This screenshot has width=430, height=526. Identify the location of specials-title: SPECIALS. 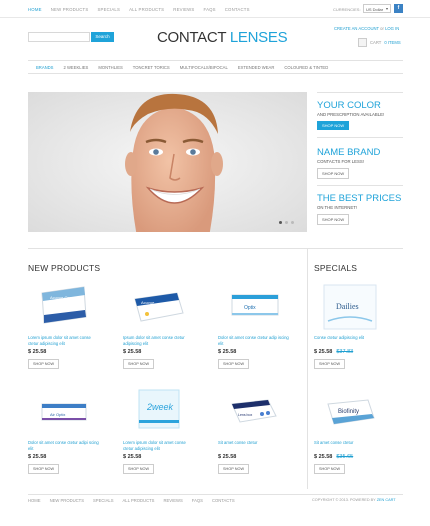
(336, 268).